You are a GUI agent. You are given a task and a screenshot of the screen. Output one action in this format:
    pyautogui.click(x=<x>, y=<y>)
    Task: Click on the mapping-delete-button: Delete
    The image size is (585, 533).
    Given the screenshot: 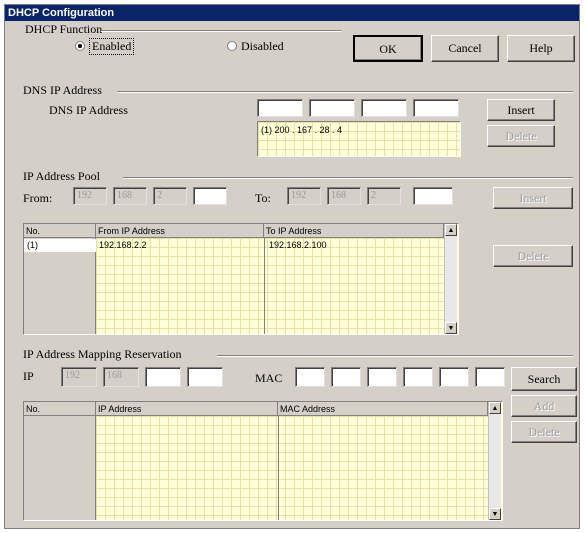 What is the action you would take?
    pyautogui.click(x=544, y=432)
    